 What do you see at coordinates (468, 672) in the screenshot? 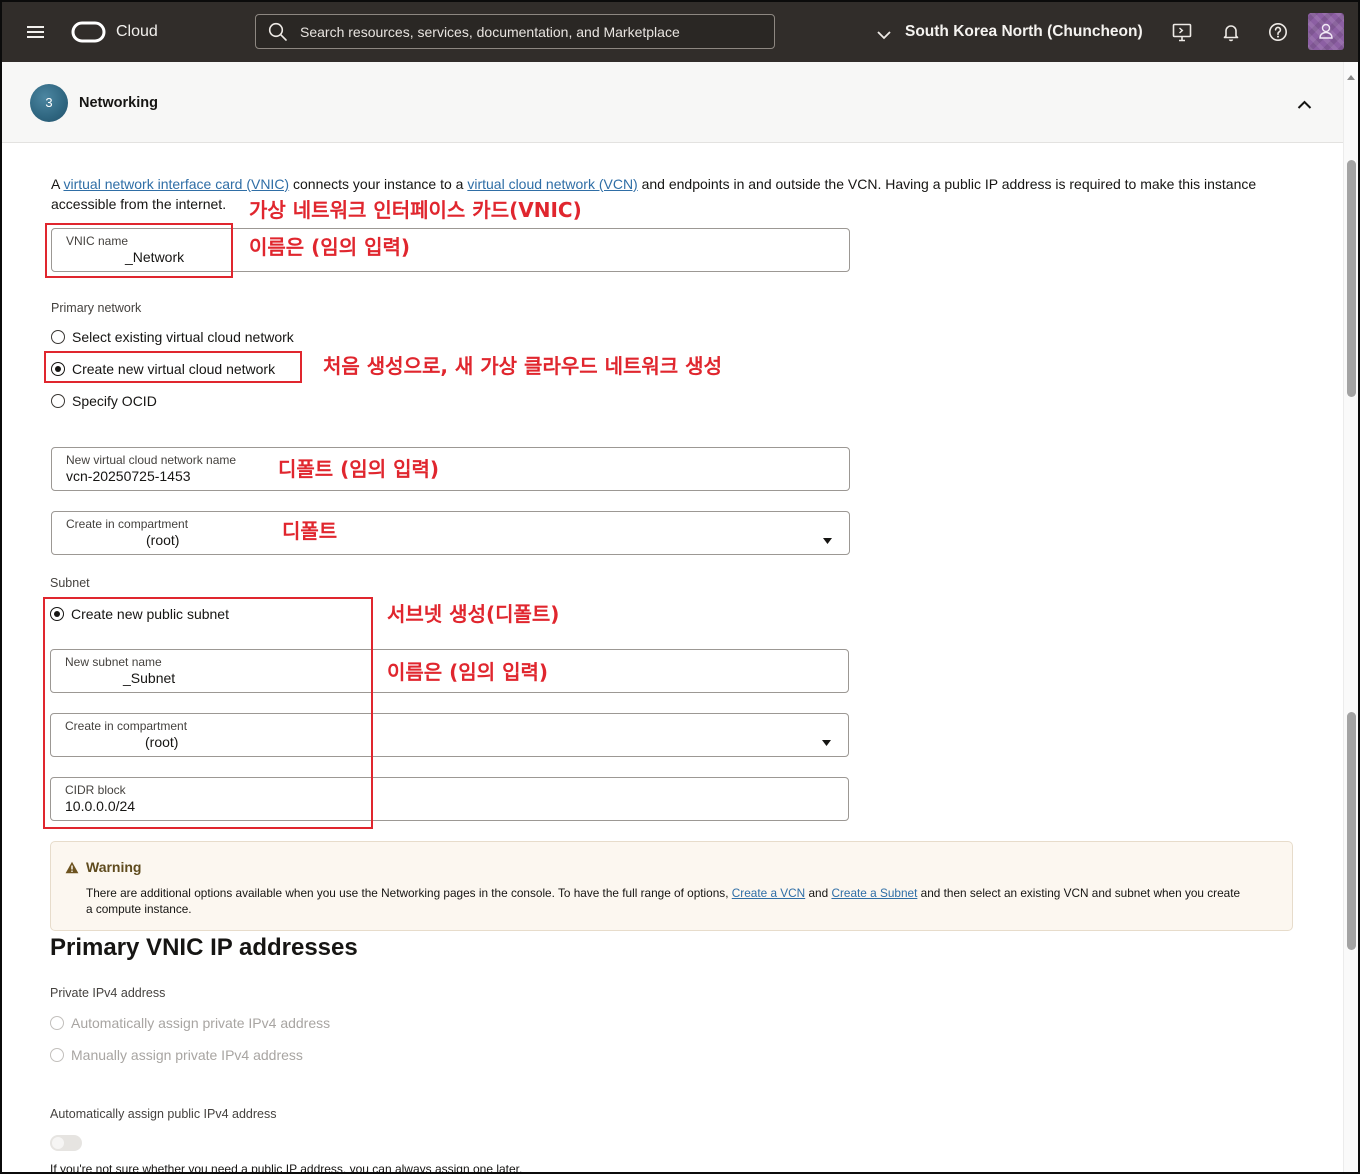
I see `annotation-subnet-name: 이름은 (임의 입력)` at bounding box center [468, 672].